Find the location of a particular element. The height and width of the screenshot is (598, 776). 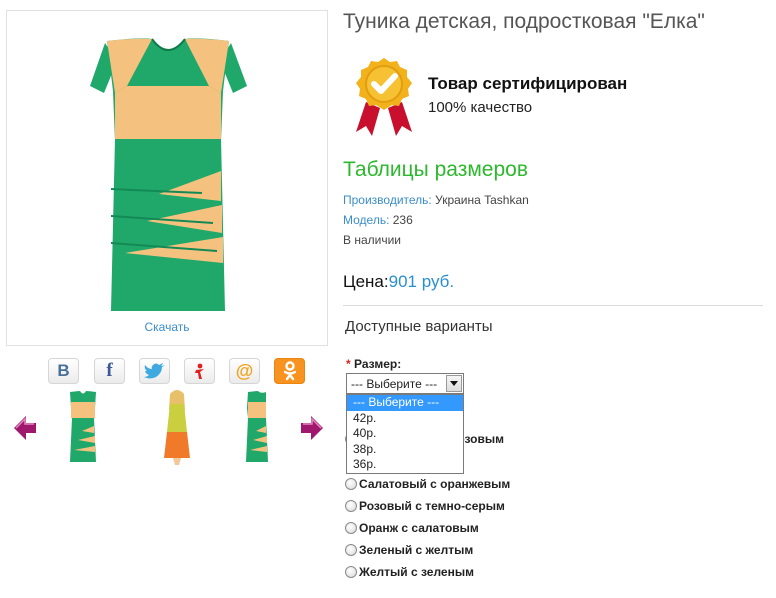

thumbnail-girl-photo is located at coordinates (177, 427).